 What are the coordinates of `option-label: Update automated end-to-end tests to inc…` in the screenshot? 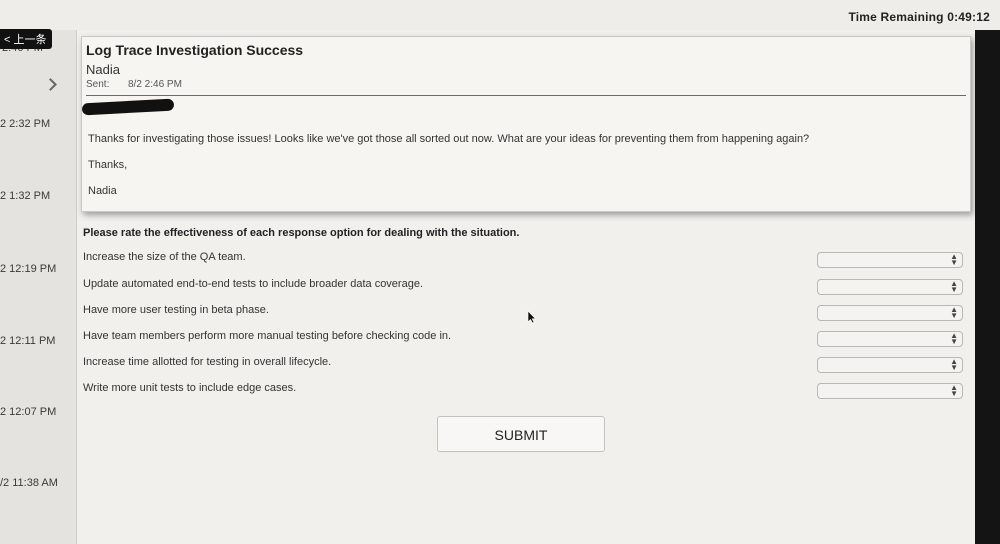 It's located at (253, 284).